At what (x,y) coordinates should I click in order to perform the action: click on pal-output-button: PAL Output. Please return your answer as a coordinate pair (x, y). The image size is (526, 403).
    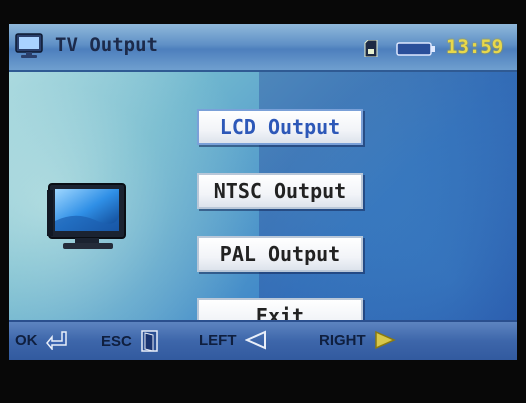
    Looking at the image, I should click on (280, 254).